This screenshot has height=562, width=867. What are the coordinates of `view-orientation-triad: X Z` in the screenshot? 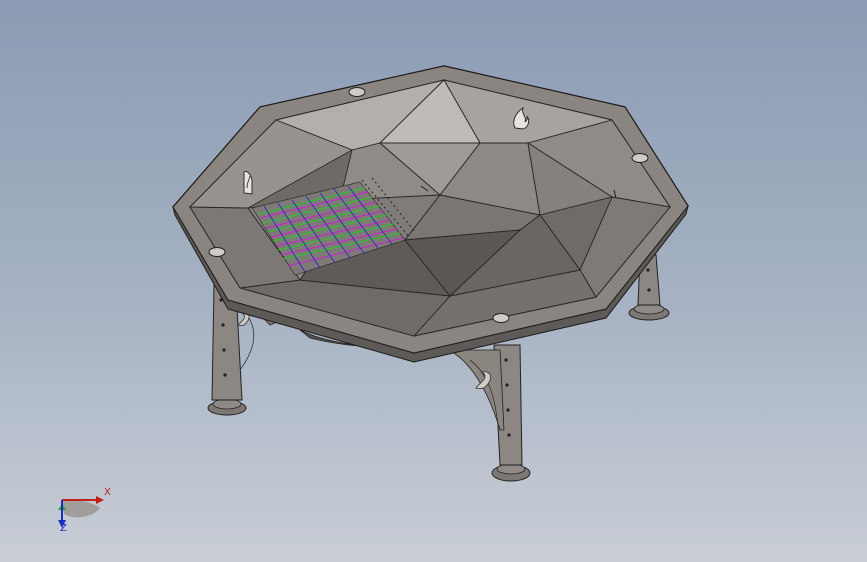 It's located at (83, 514).